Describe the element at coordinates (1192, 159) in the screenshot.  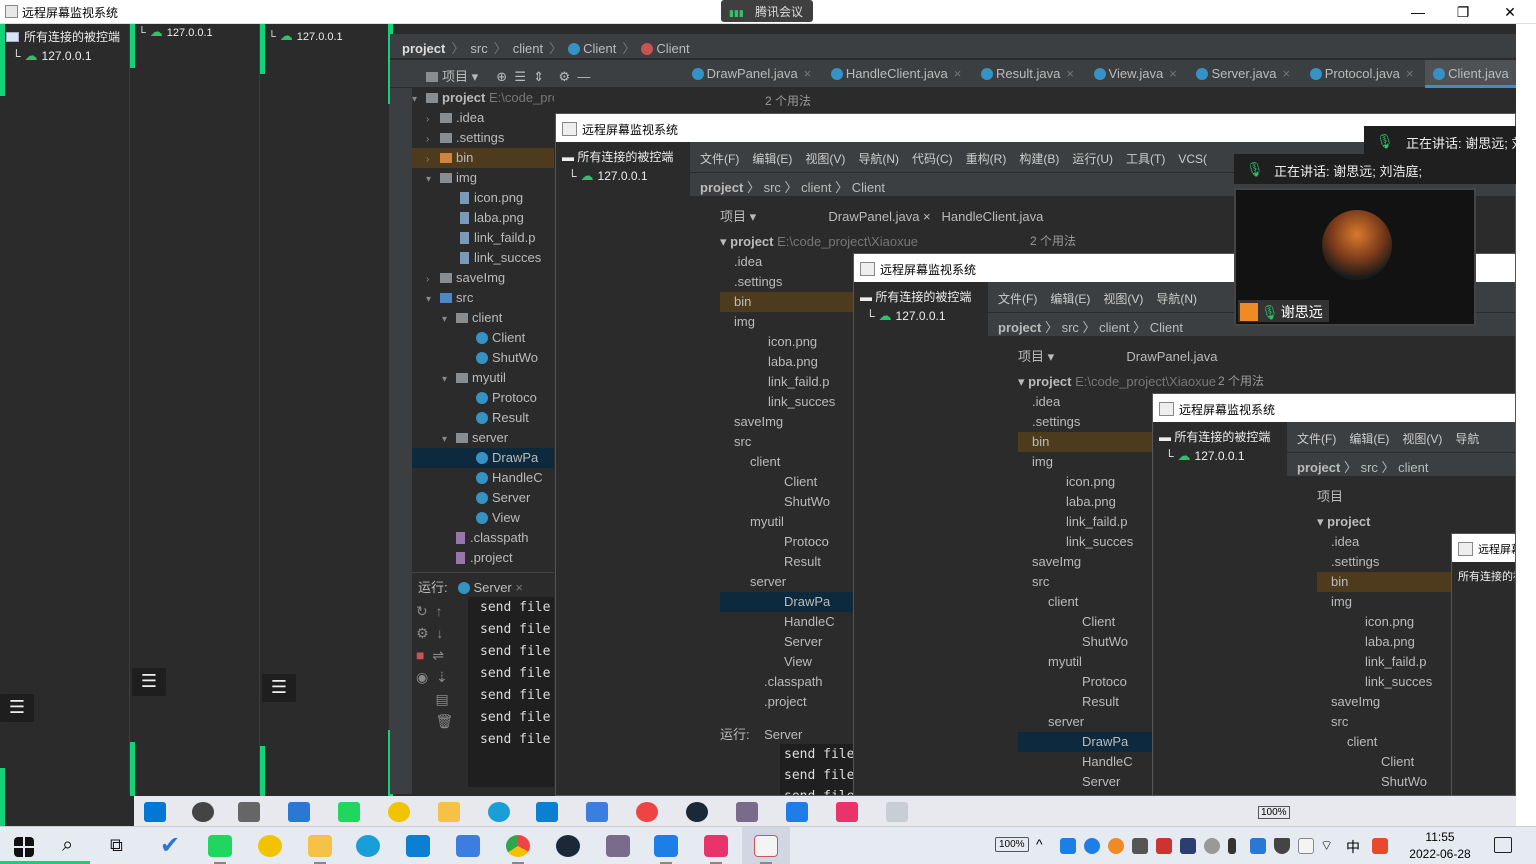
I see `menu-item: VCS(` at that location.